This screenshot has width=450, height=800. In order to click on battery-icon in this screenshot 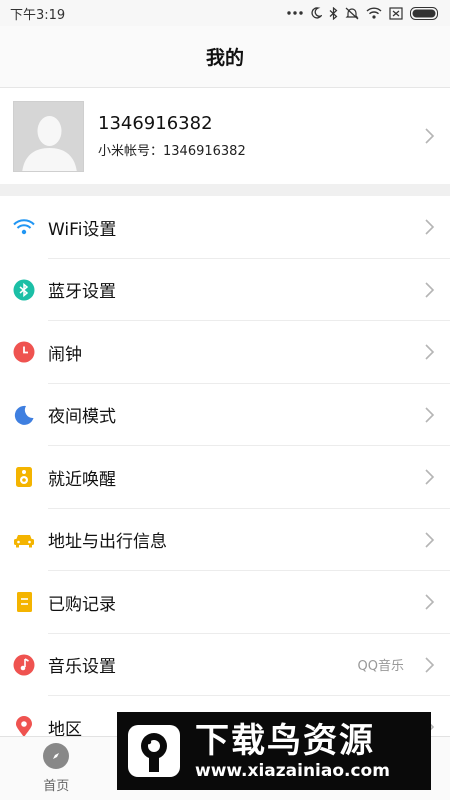, I will do `click(425, 13)`.